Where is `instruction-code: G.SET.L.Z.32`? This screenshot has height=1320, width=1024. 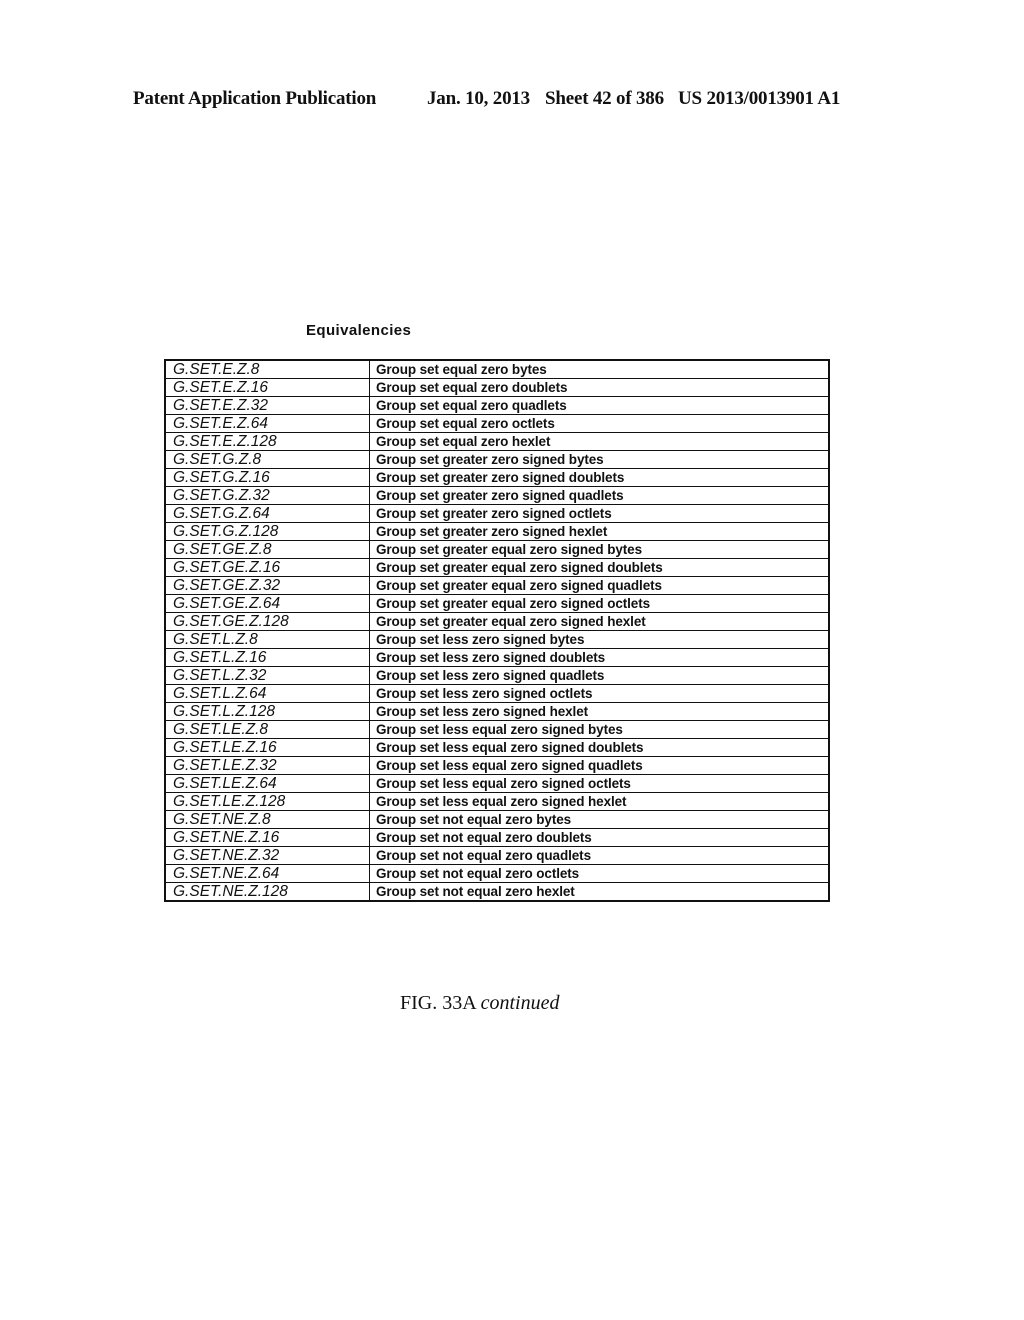
instruction-code: G.SET.L.Z.32 is located at coordinates (267, 675).